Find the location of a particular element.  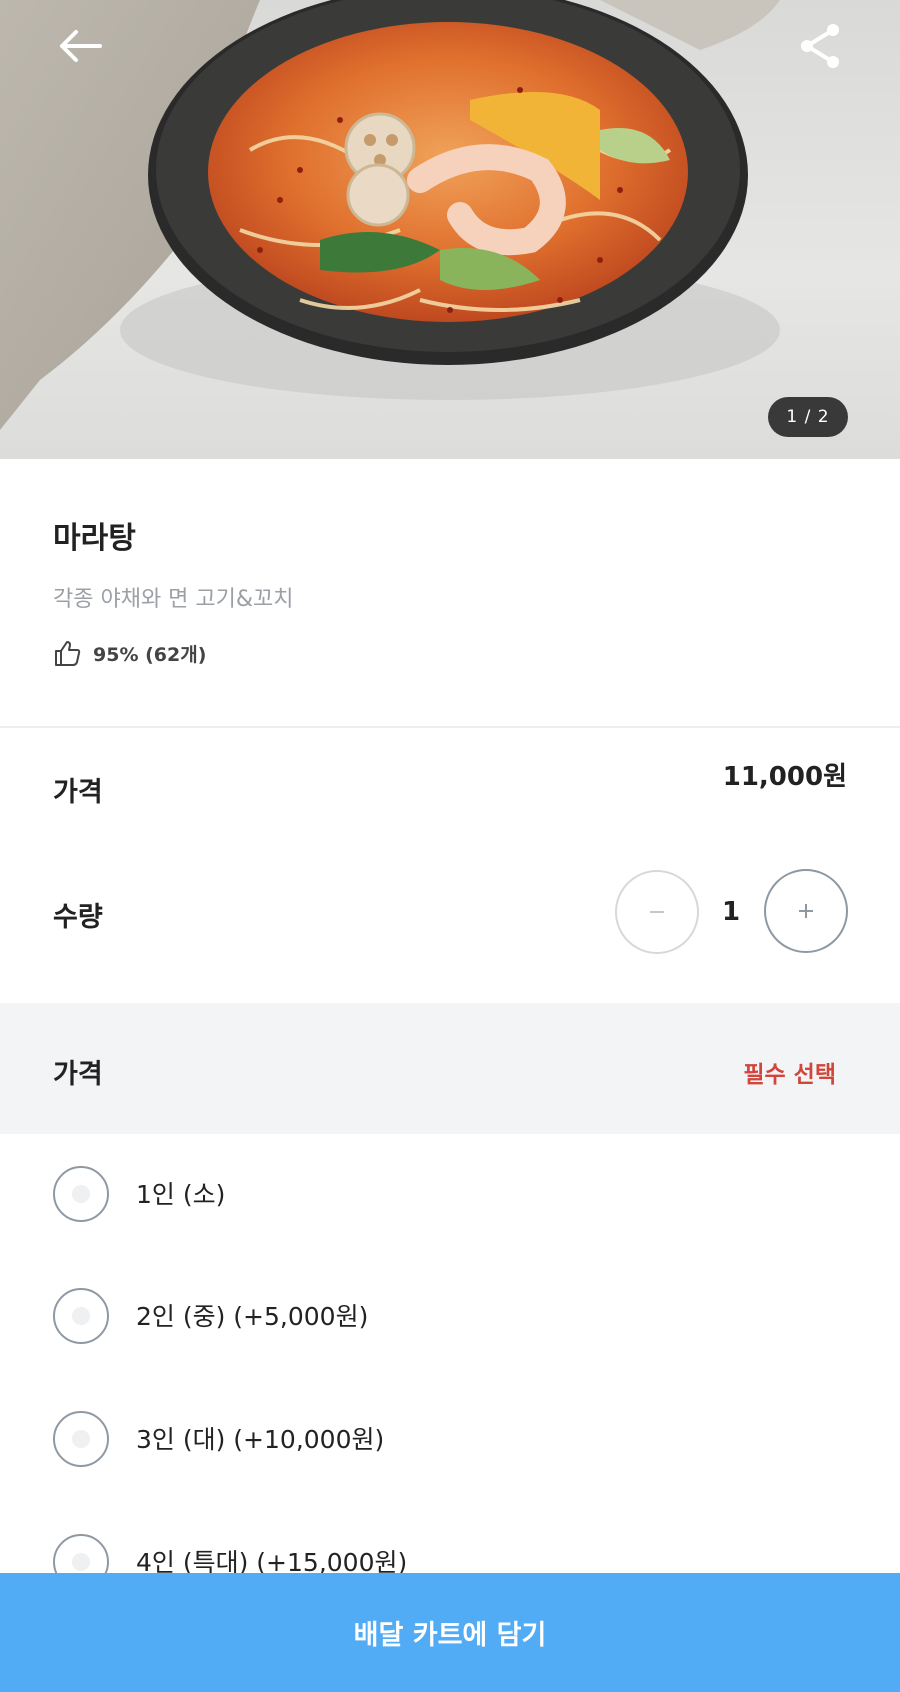

quantity-decrease-button is located at coordinates (657, 912).